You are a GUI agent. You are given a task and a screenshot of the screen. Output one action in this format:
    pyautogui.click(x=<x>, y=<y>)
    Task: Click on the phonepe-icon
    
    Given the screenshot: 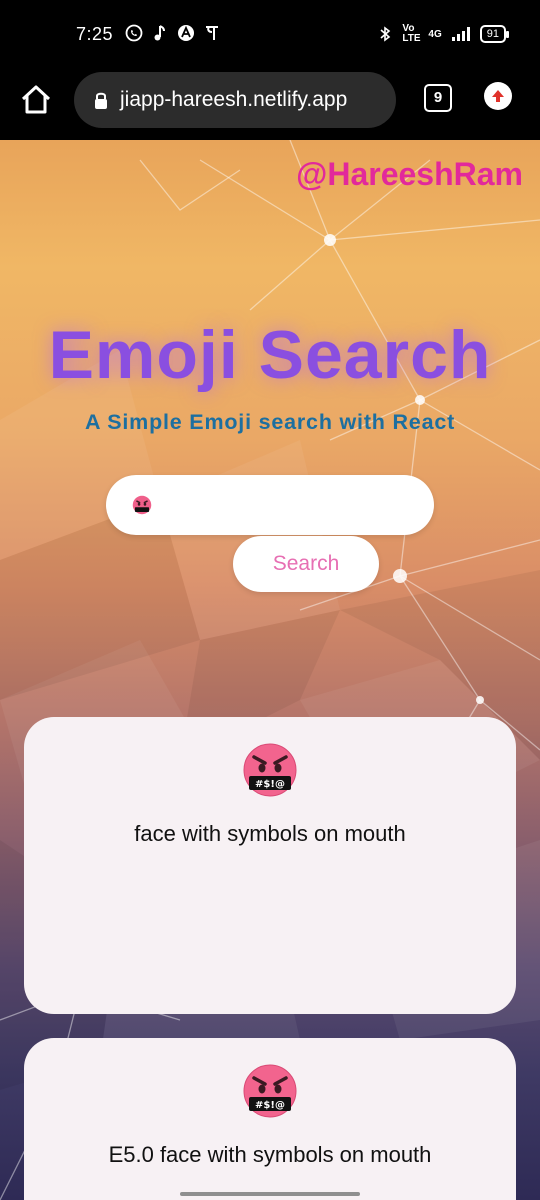 What is the action you would take?
    pyautogui.click(x=212, y=33)
    